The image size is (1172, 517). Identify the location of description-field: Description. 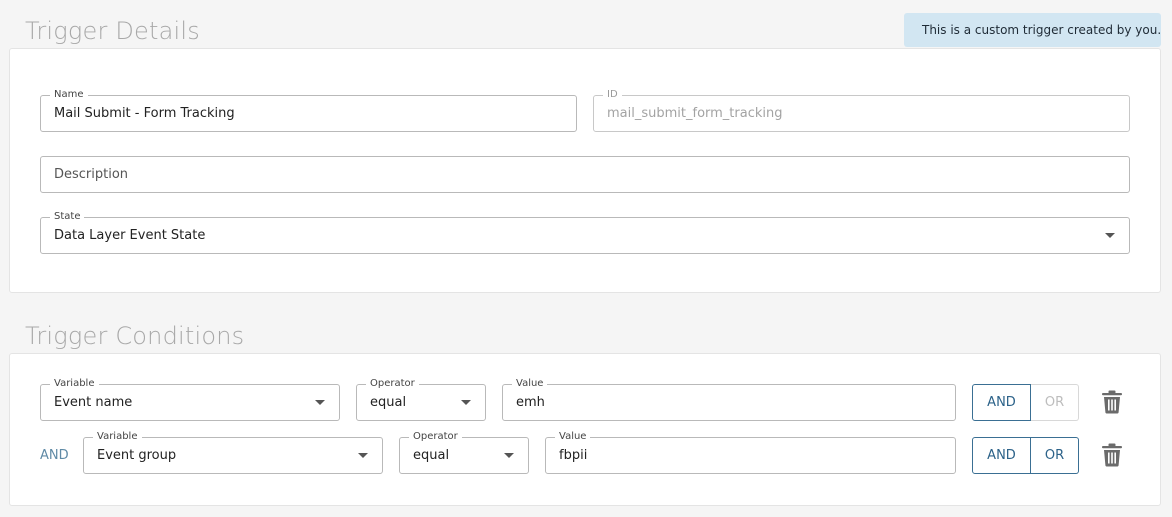
(585, 174).